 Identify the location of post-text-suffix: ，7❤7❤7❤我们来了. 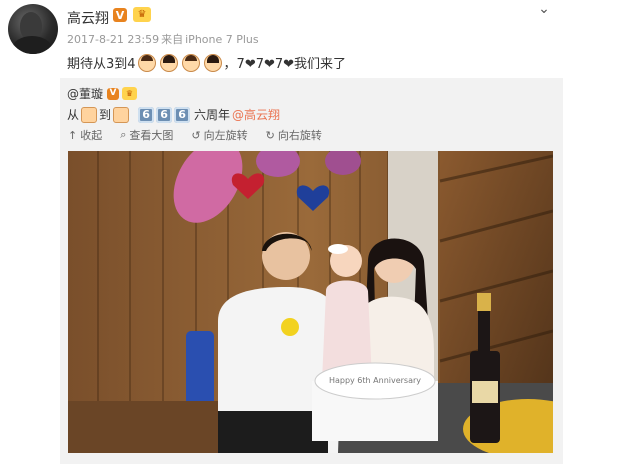
(285, 64).